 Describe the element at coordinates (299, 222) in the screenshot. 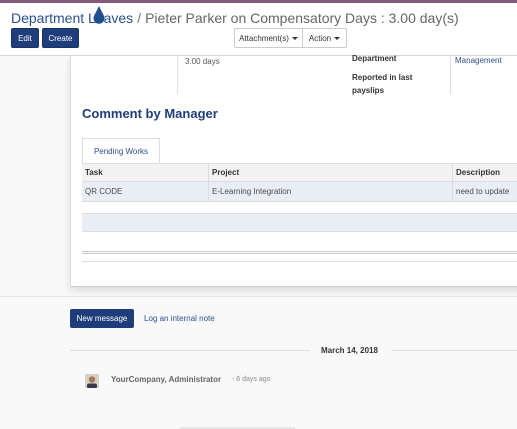

I see `table-empty-row` at that location.